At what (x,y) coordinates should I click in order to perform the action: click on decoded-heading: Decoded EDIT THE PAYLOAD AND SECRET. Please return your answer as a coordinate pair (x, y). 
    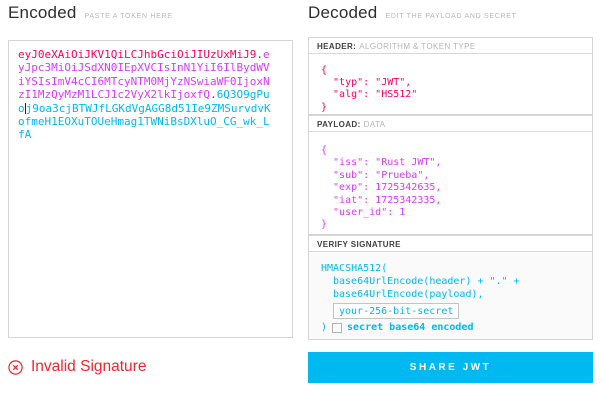
    Looking at the image, I should click on (412, 13).